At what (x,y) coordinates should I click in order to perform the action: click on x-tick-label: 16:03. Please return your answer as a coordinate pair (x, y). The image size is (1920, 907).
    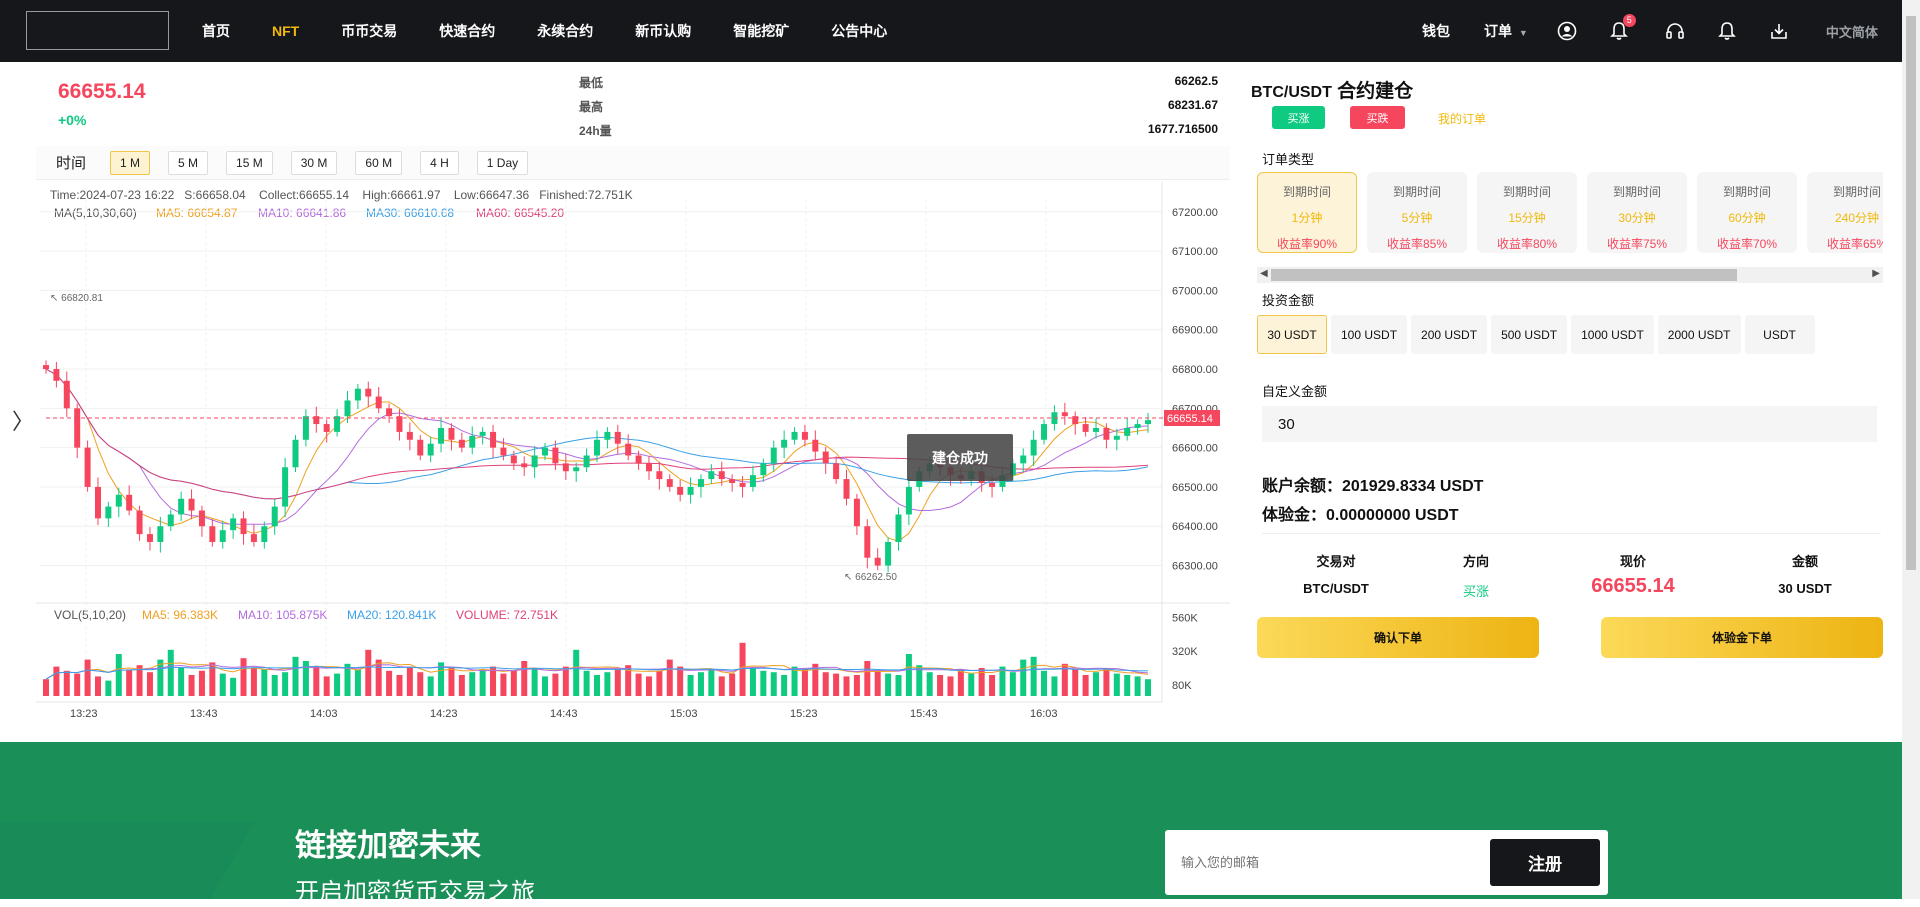
    Looking at the image, I should click on (1044, 714).